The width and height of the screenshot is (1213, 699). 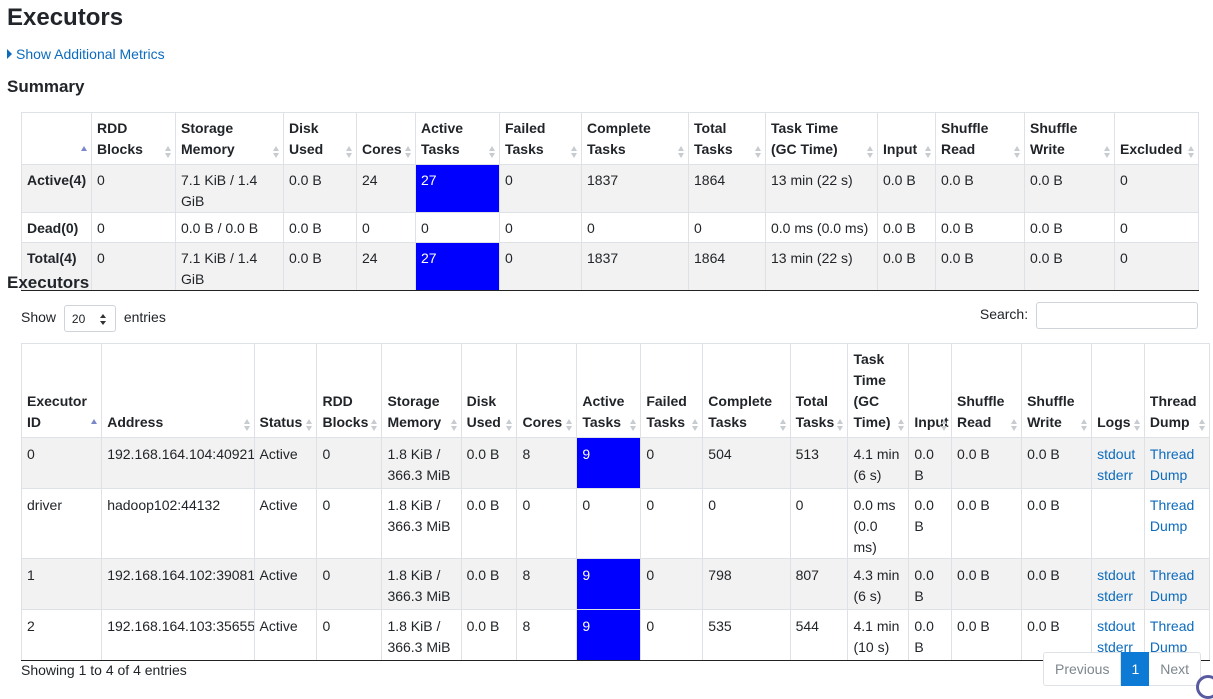 I want to click on summary-title: Summary, so click(x=46, y=86).